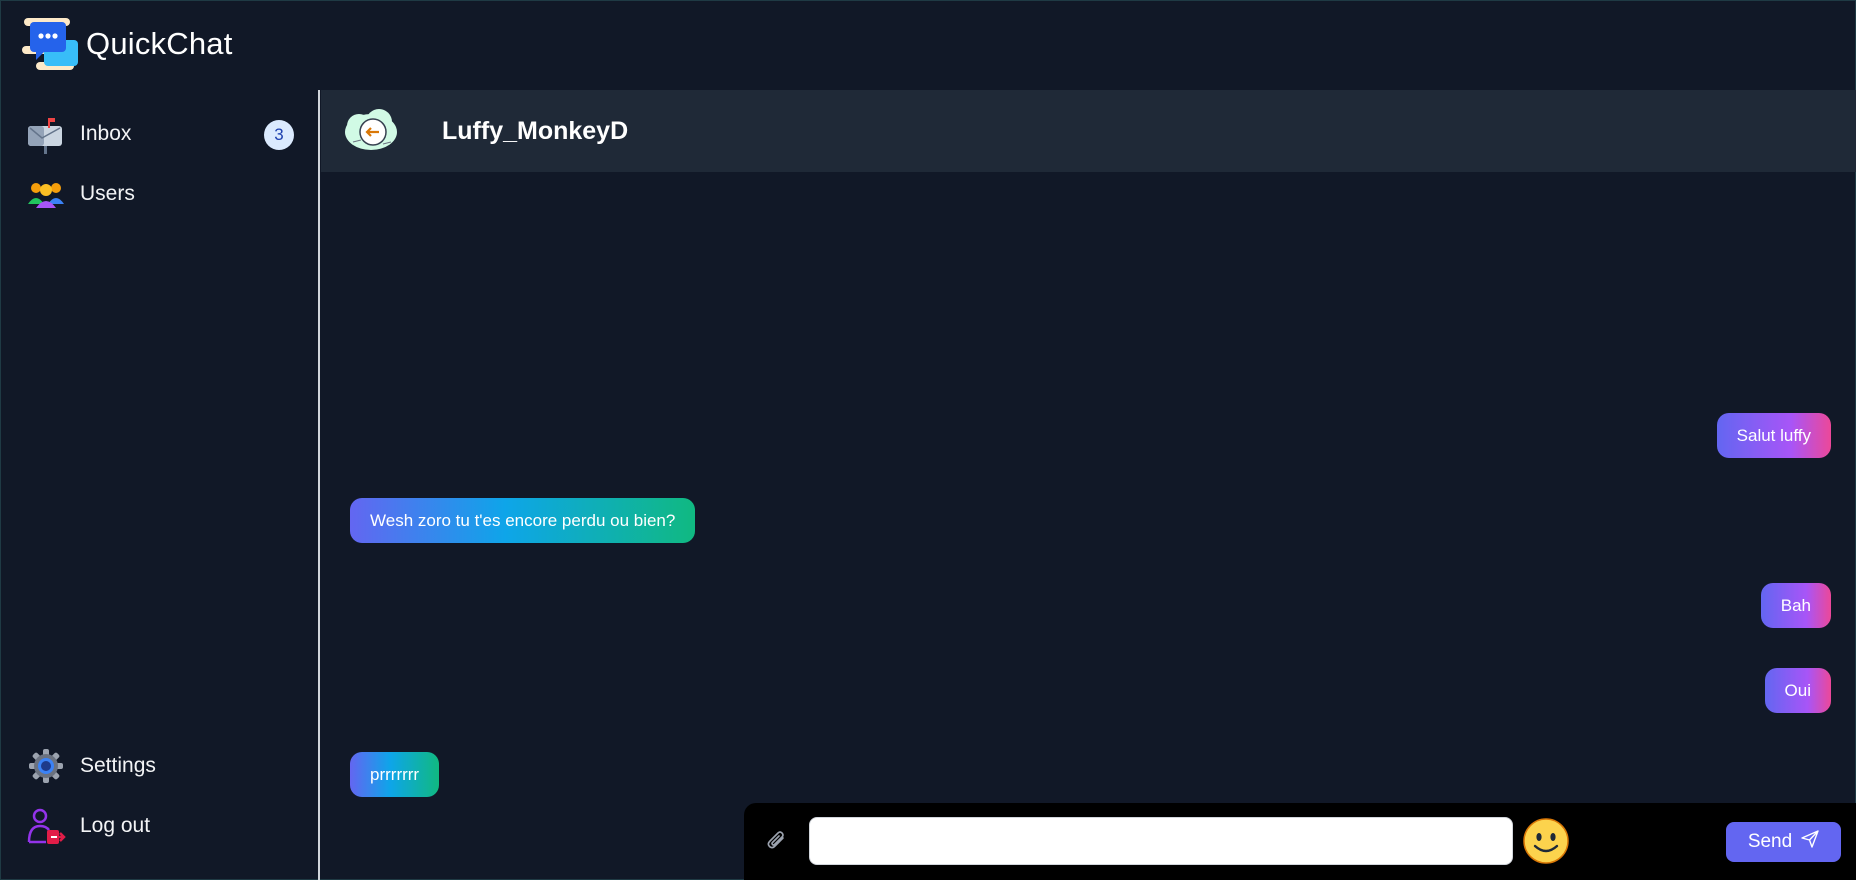 This screenshot has height=880, width=1856. What do you see at coordinates (777, 840) in the screenshot?
I see `paperclip-icon` at bounding box center [777, 840].